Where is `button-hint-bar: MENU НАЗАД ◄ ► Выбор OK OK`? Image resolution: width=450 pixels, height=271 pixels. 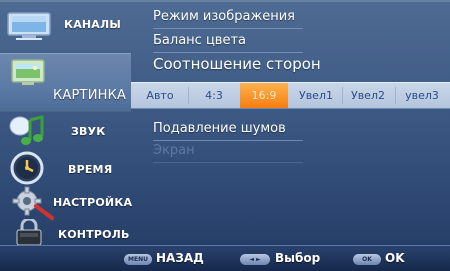
button-hint-bar: MENU НАЗАД ◄ ► Выбор OK OK is located at coordinates (225, 258).